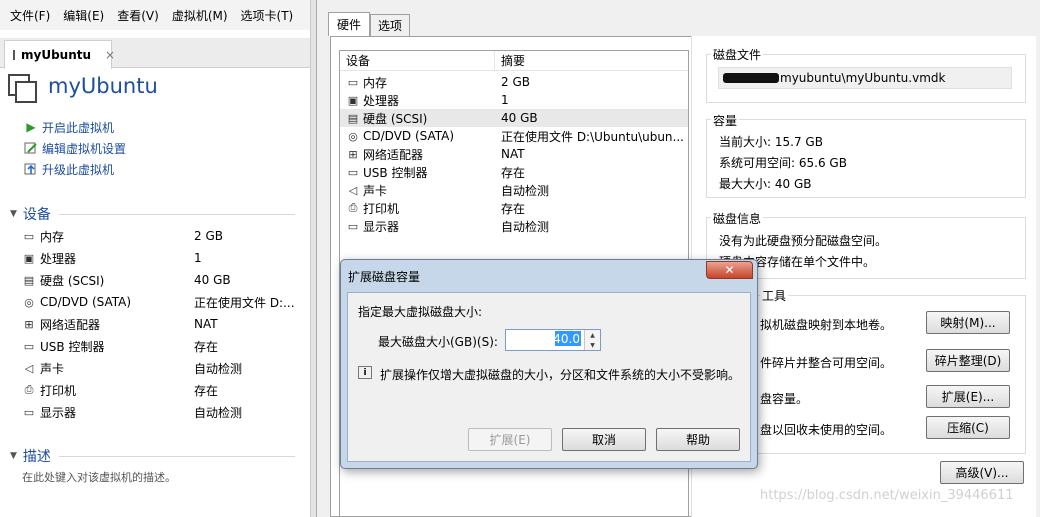 The height and width of the screenshot is (517, 1040). I want to click on compact-button: 压缩(C), so click(968, 427).